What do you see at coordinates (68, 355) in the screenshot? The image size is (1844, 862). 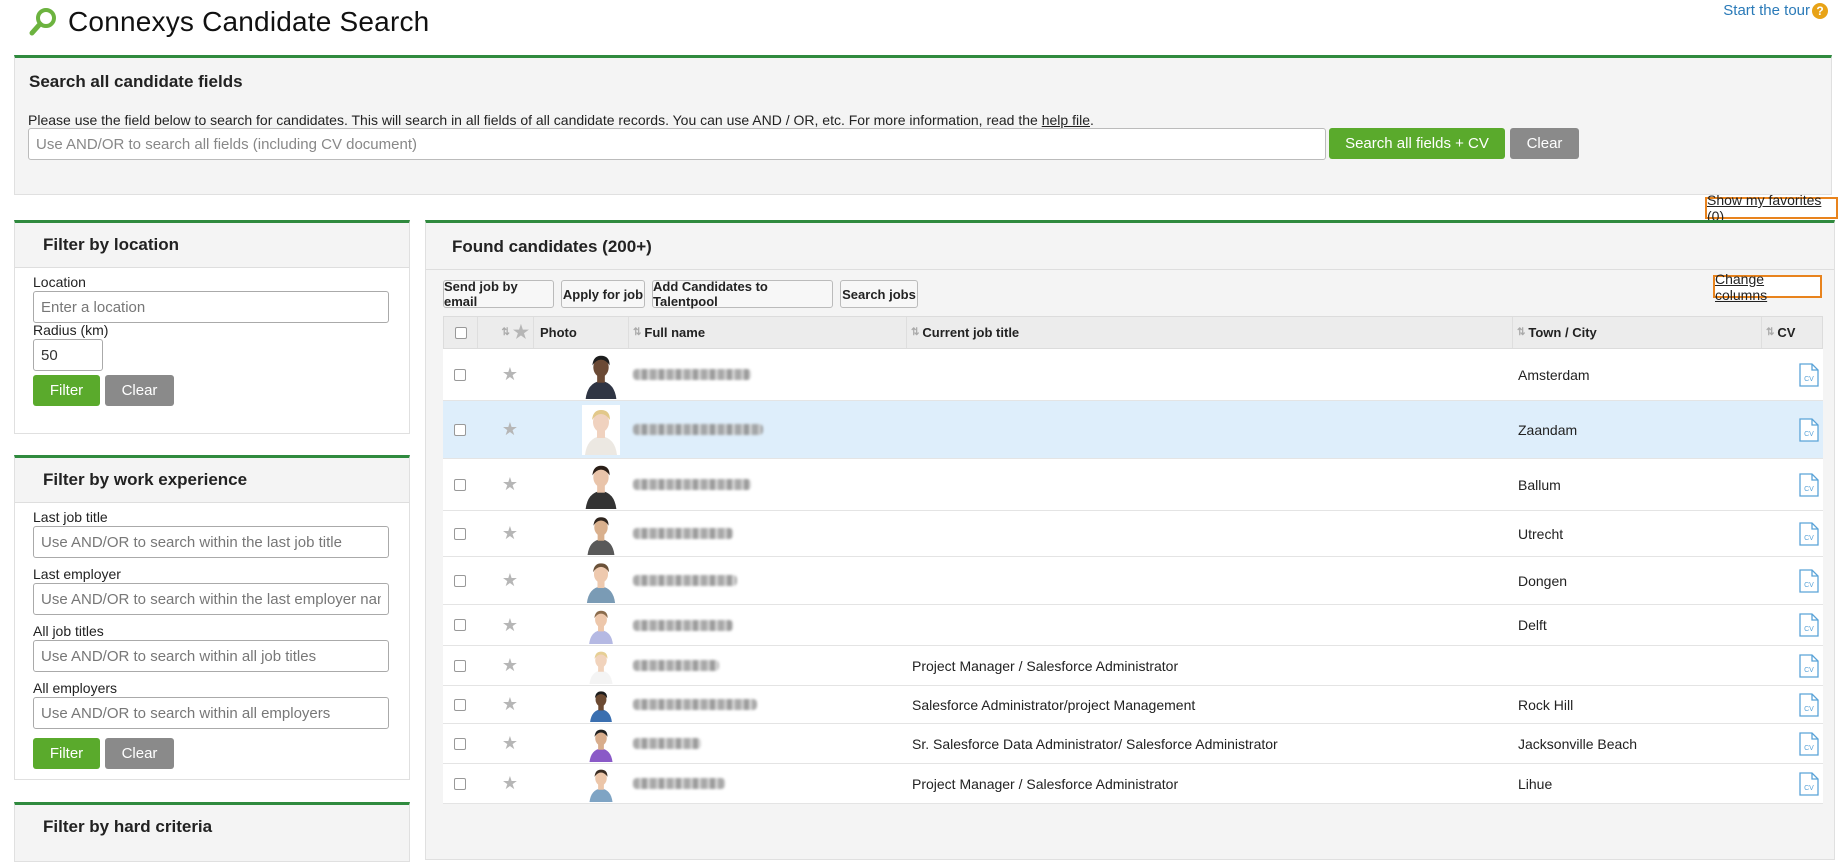 I see `radius-input` at bounding box center [68, 355].